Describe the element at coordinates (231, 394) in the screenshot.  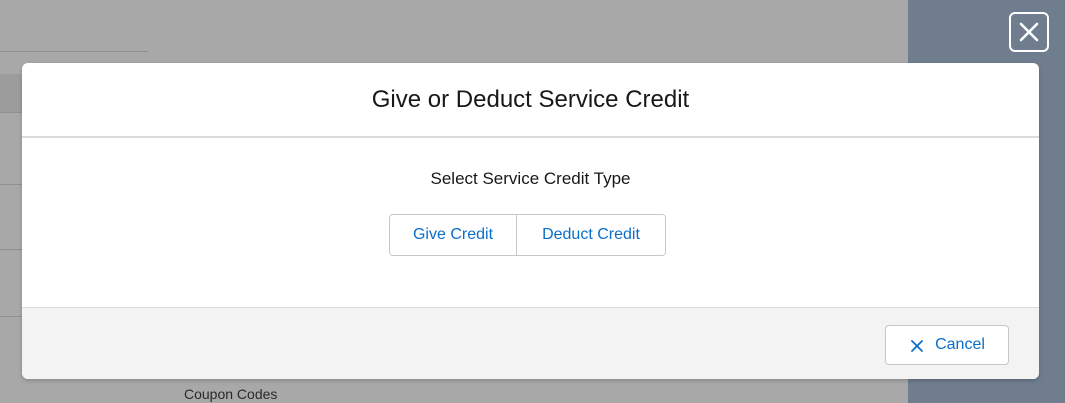
I see `background-coupon-codes-label: Coupon Codes` at that location.